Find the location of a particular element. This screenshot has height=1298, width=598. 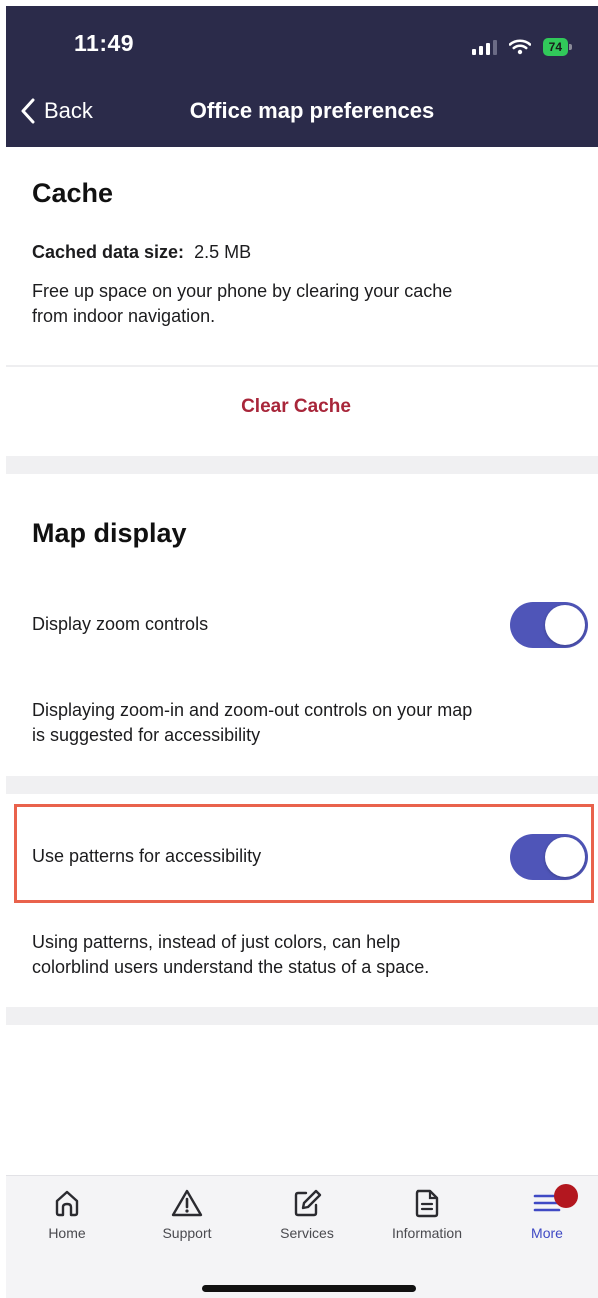

home-indicator is located at coordinates (309, 1288).